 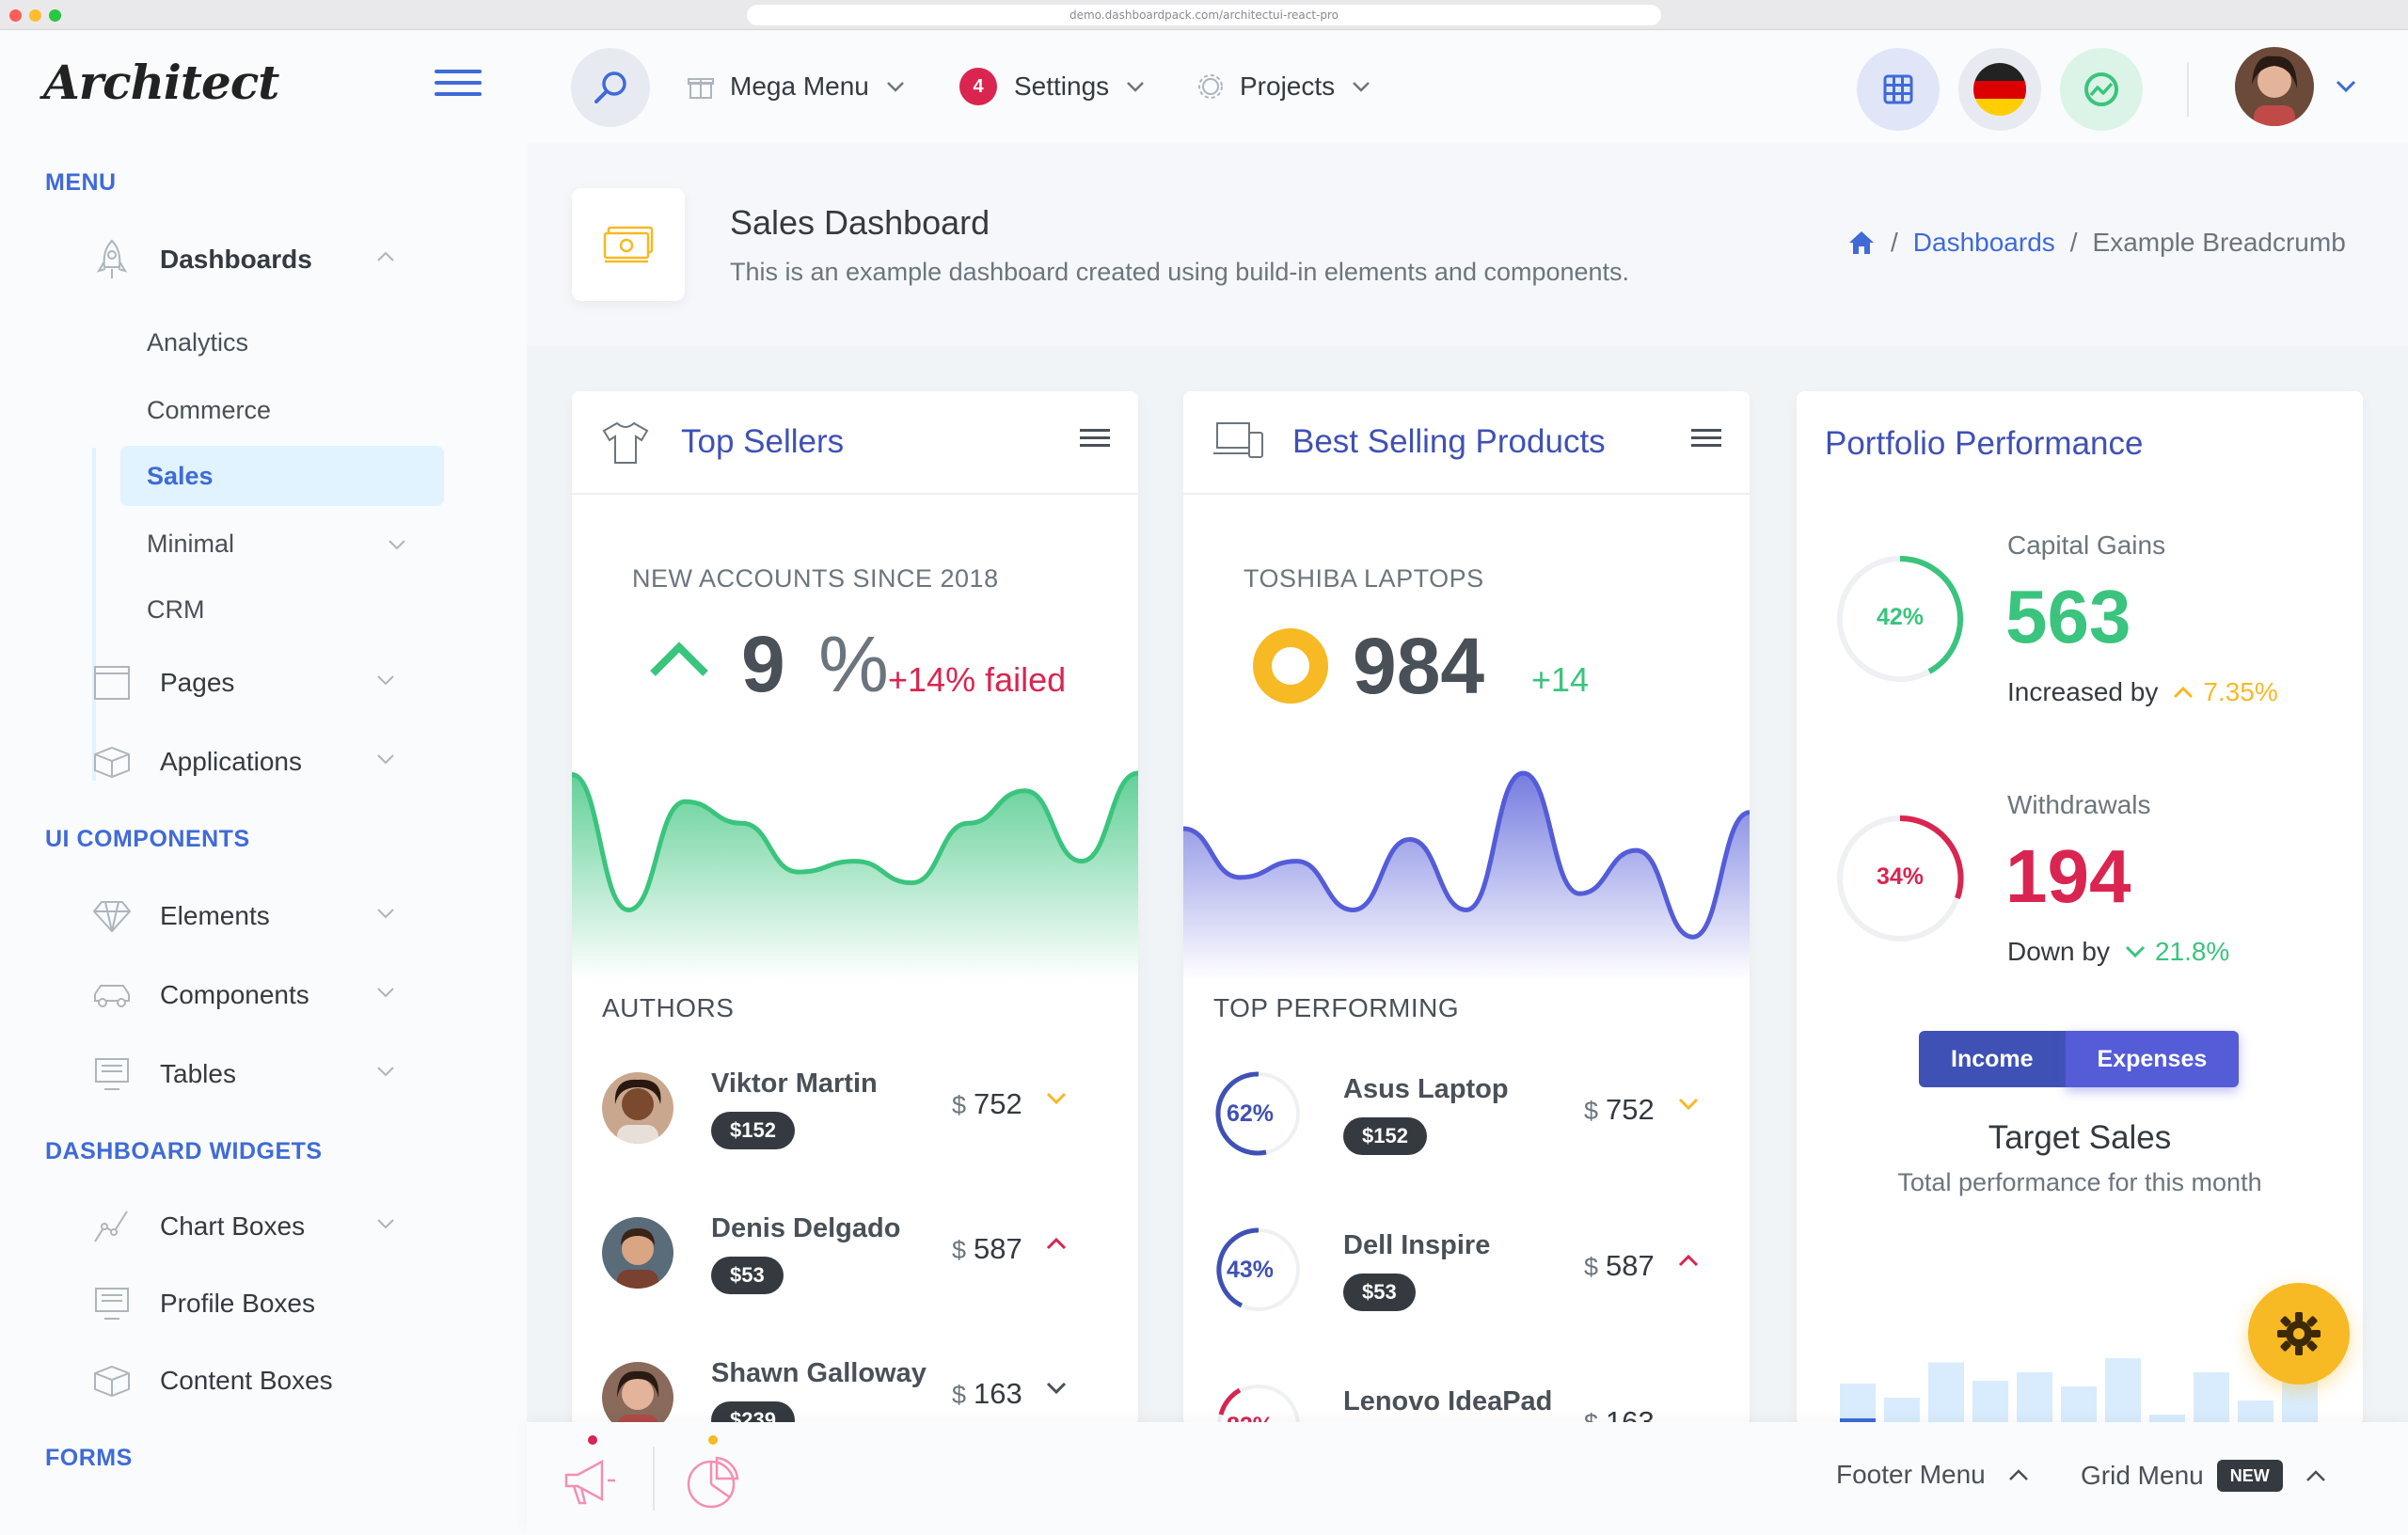 I want to click on top-sellers-menu-button, so click(x=1095, y=440).